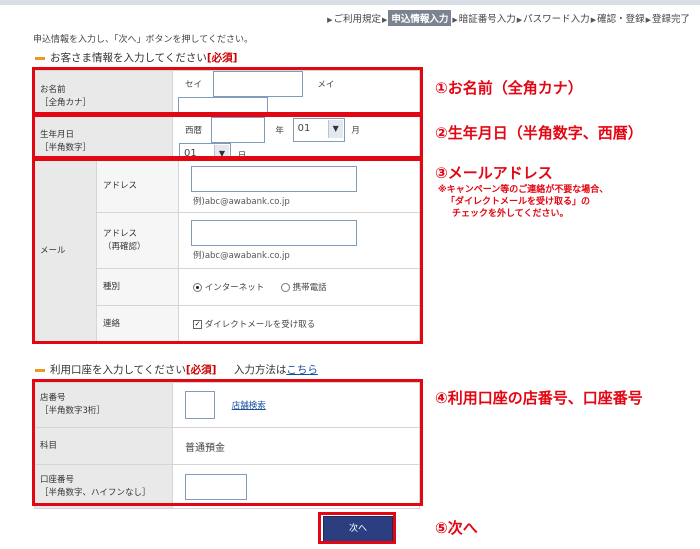  What do you see at coordinates (518, 202) in the screenshot?
I see `note-line-2: 「ダイレクトメールを受け取る」の` at bounding box center [518, 202].